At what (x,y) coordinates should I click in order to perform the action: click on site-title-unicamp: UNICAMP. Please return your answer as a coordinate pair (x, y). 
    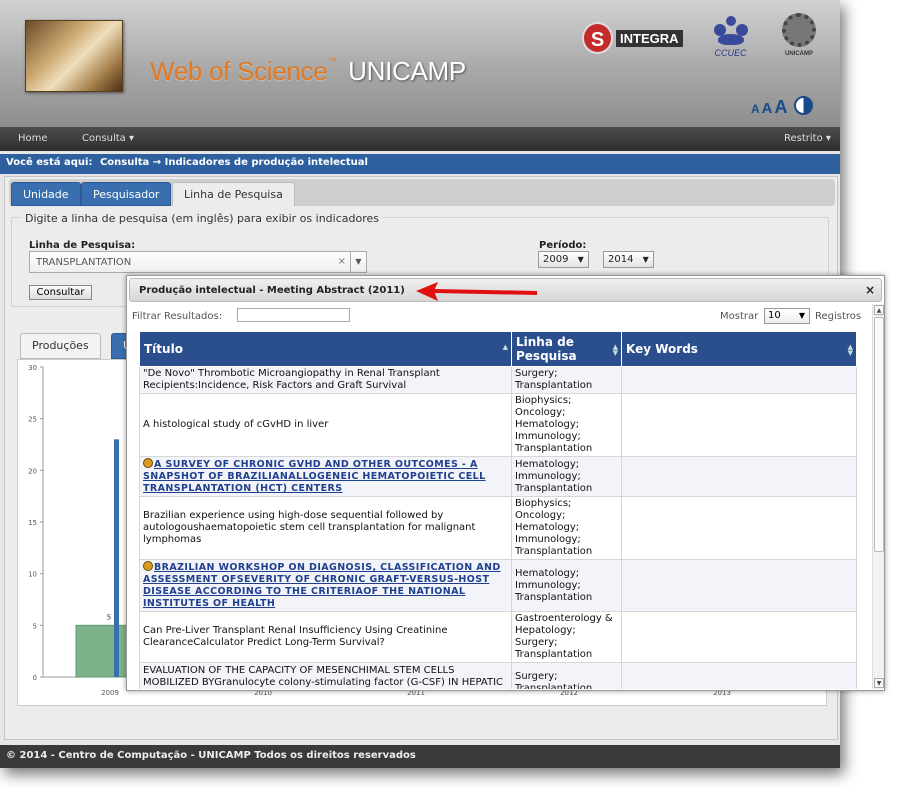
    Looking at the image, I should click on (407, 71).